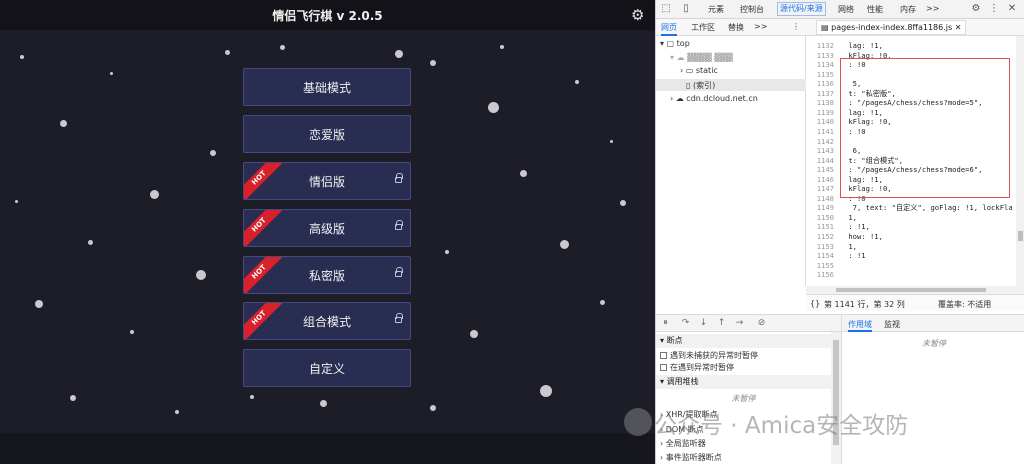  I want to click on step-icon: →, so click(739, 323).